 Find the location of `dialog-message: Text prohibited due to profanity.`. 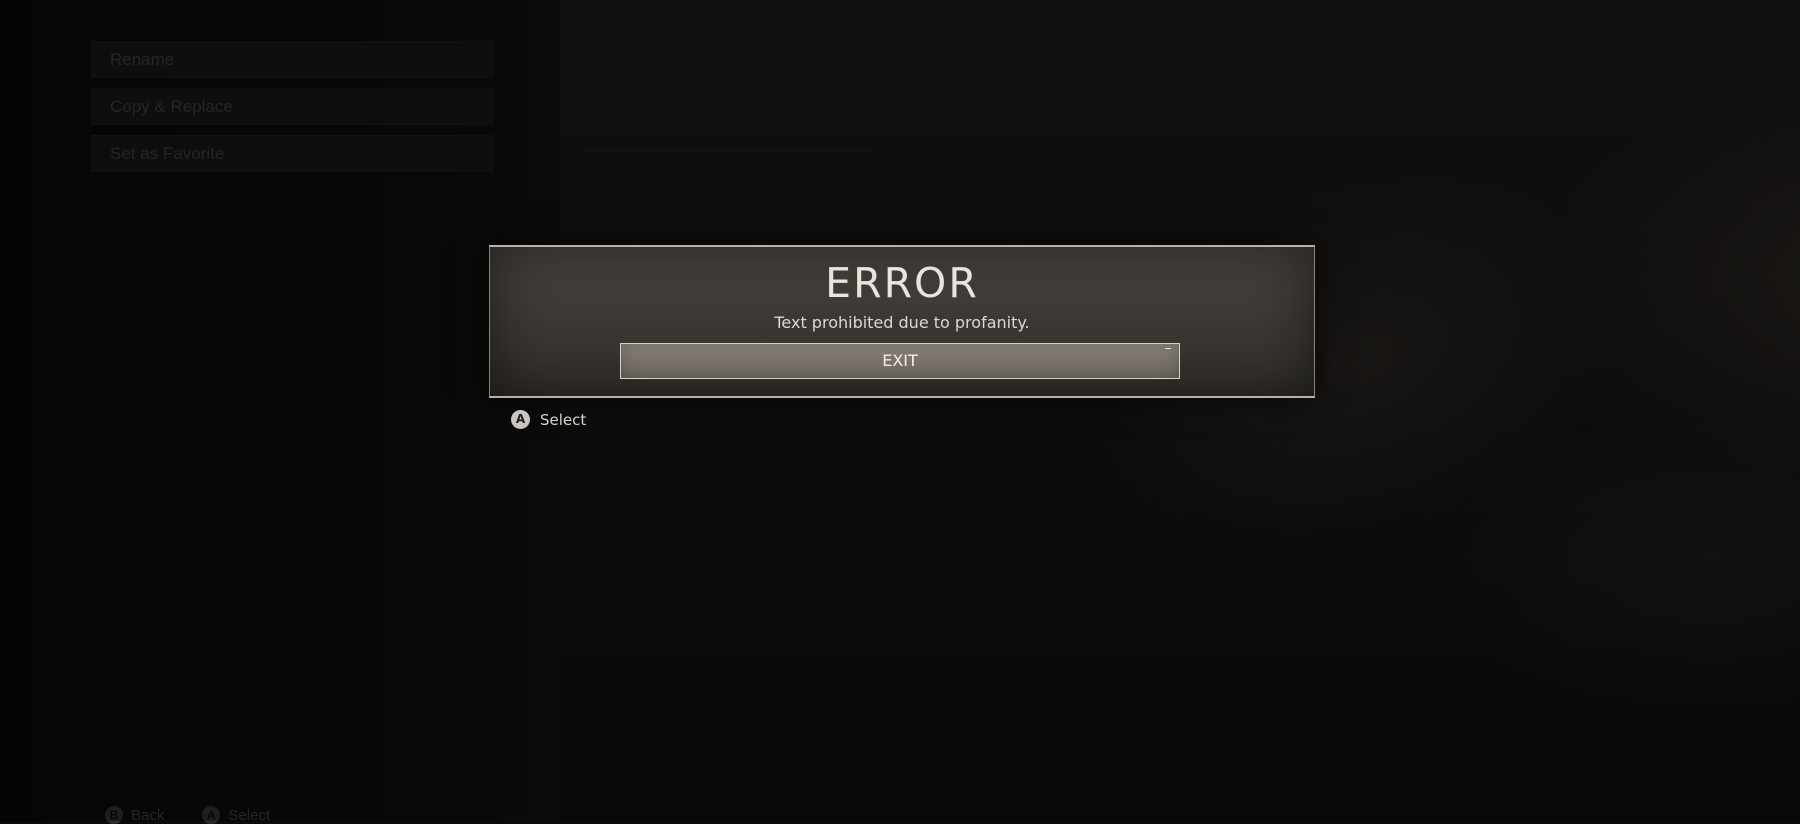

dialog-message: Text prohibited due to profanity. is located at coordinates (902, 322).